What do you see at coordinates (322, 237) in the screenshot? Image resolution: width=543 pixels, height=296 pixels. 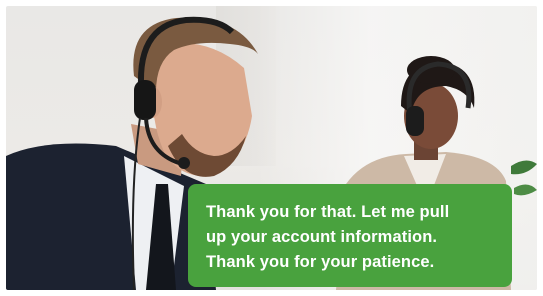 I see `caption-line-2: up your account information.` at bounding box center [322, 237].